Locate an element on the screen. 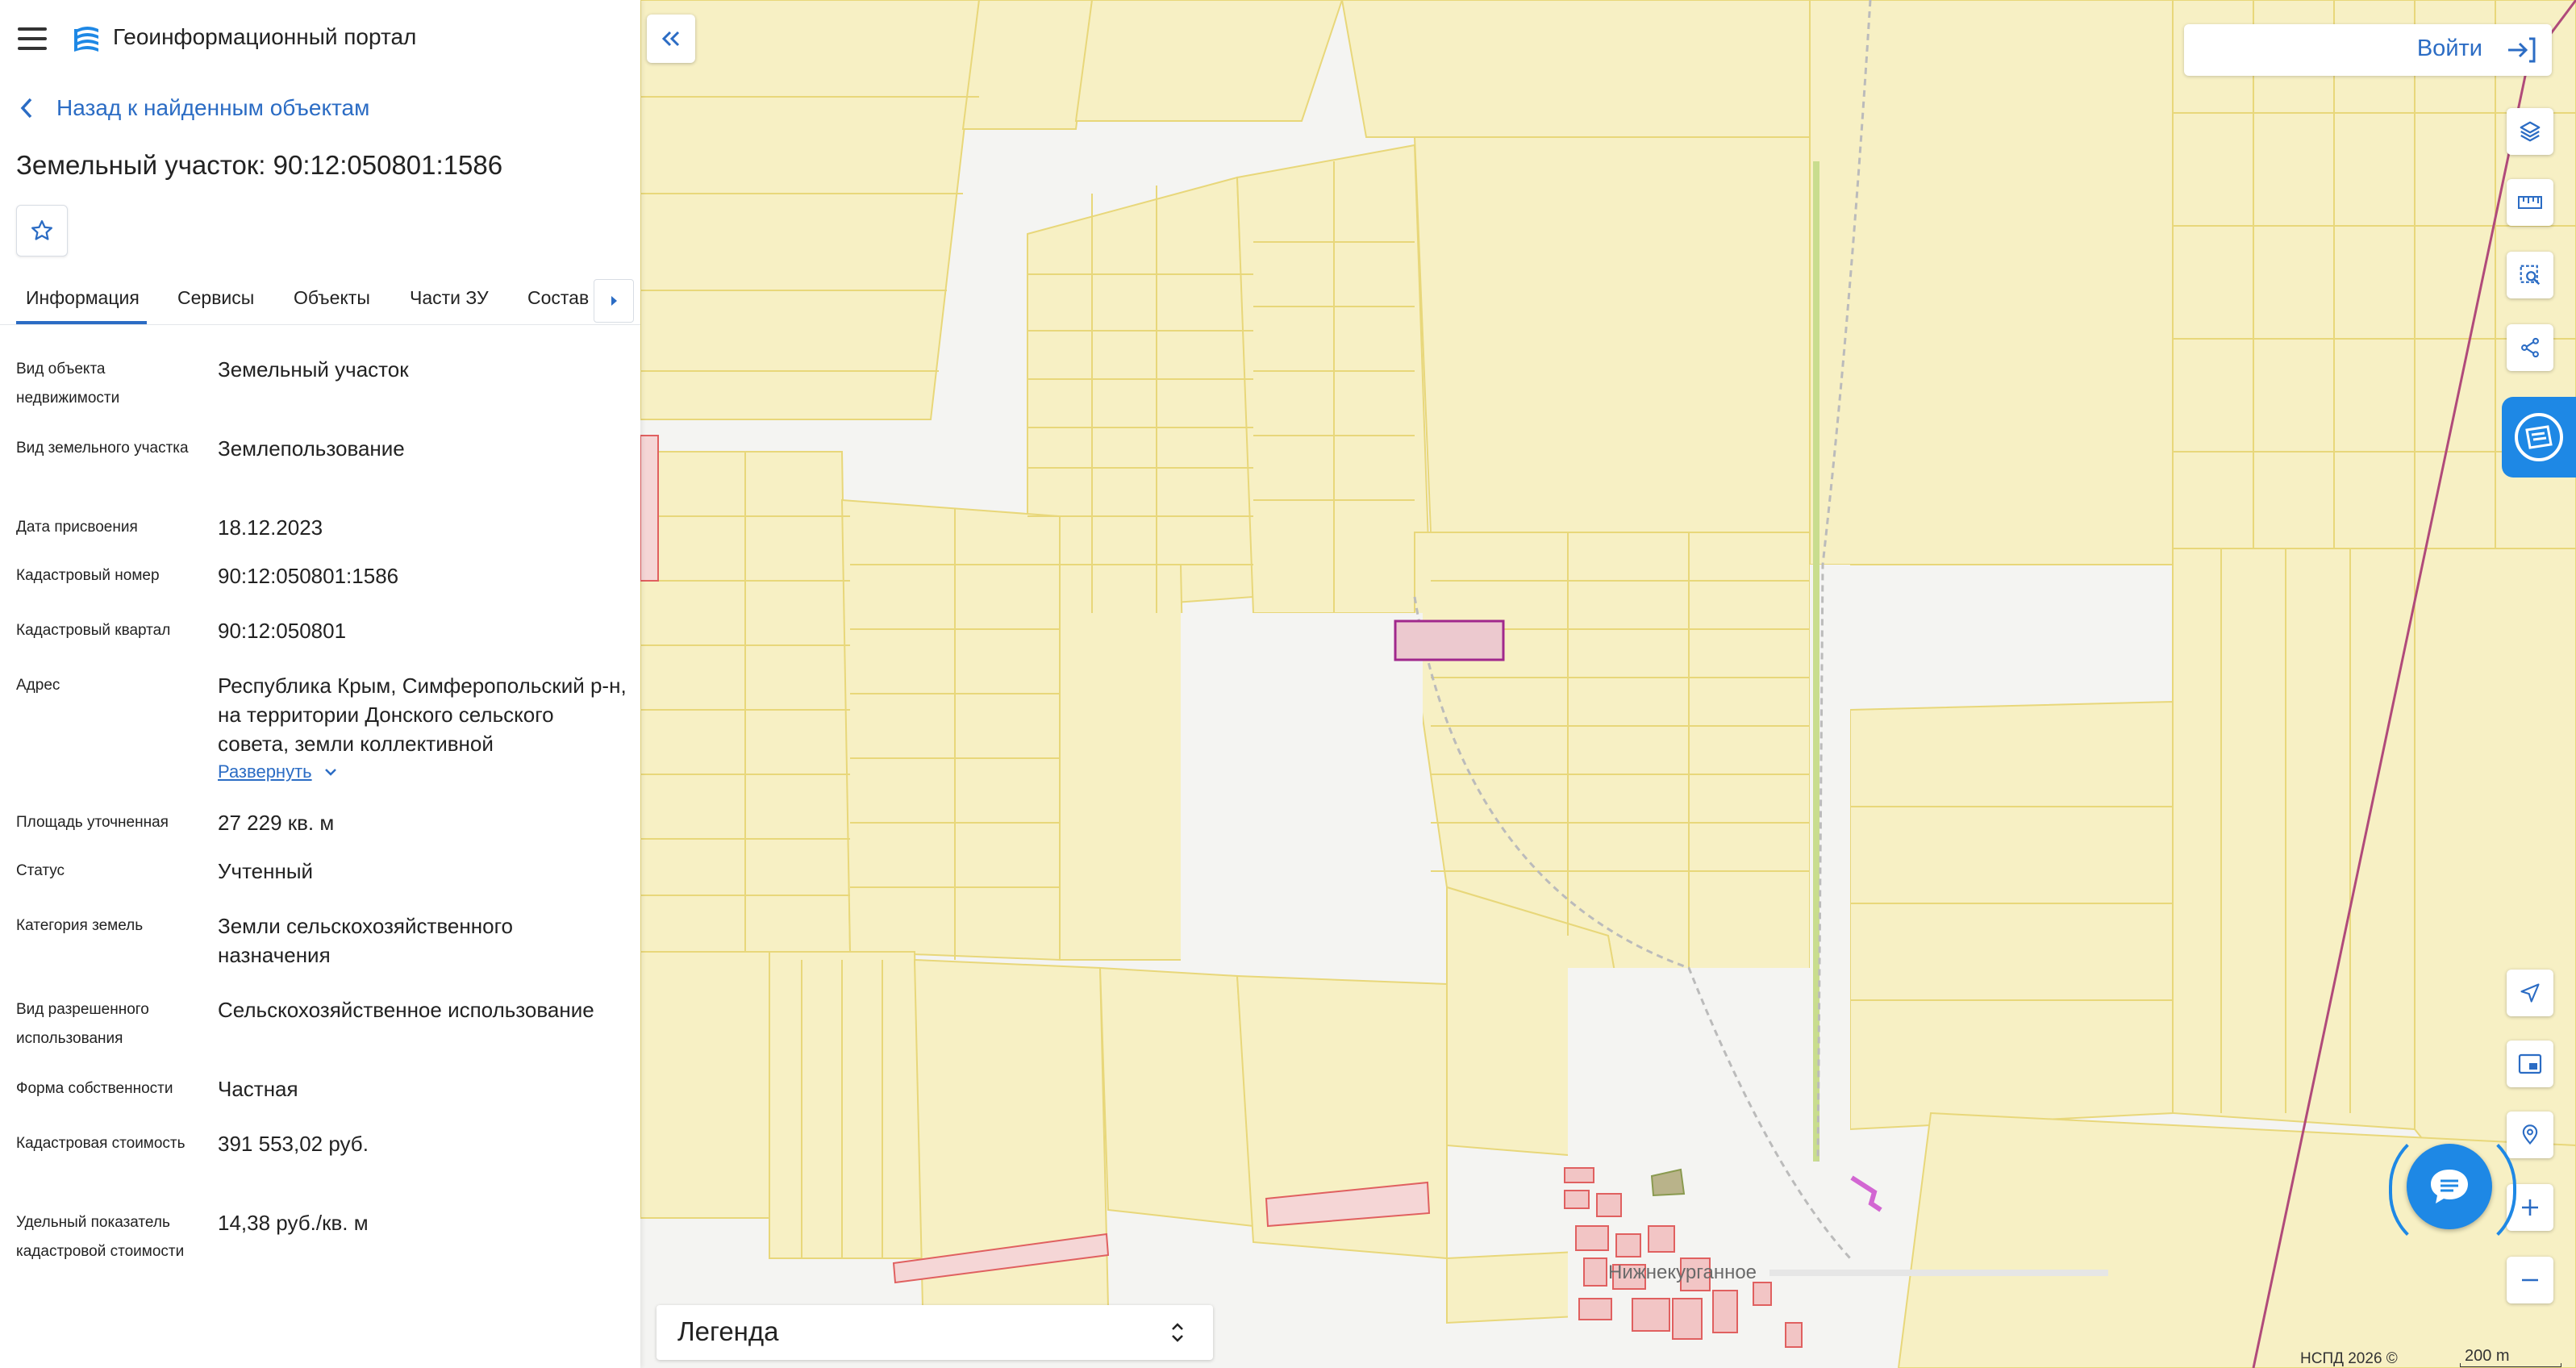 The width and height of the screenshot is (2576, 1368). ruler-icon is located at coordinates (2530, 202).